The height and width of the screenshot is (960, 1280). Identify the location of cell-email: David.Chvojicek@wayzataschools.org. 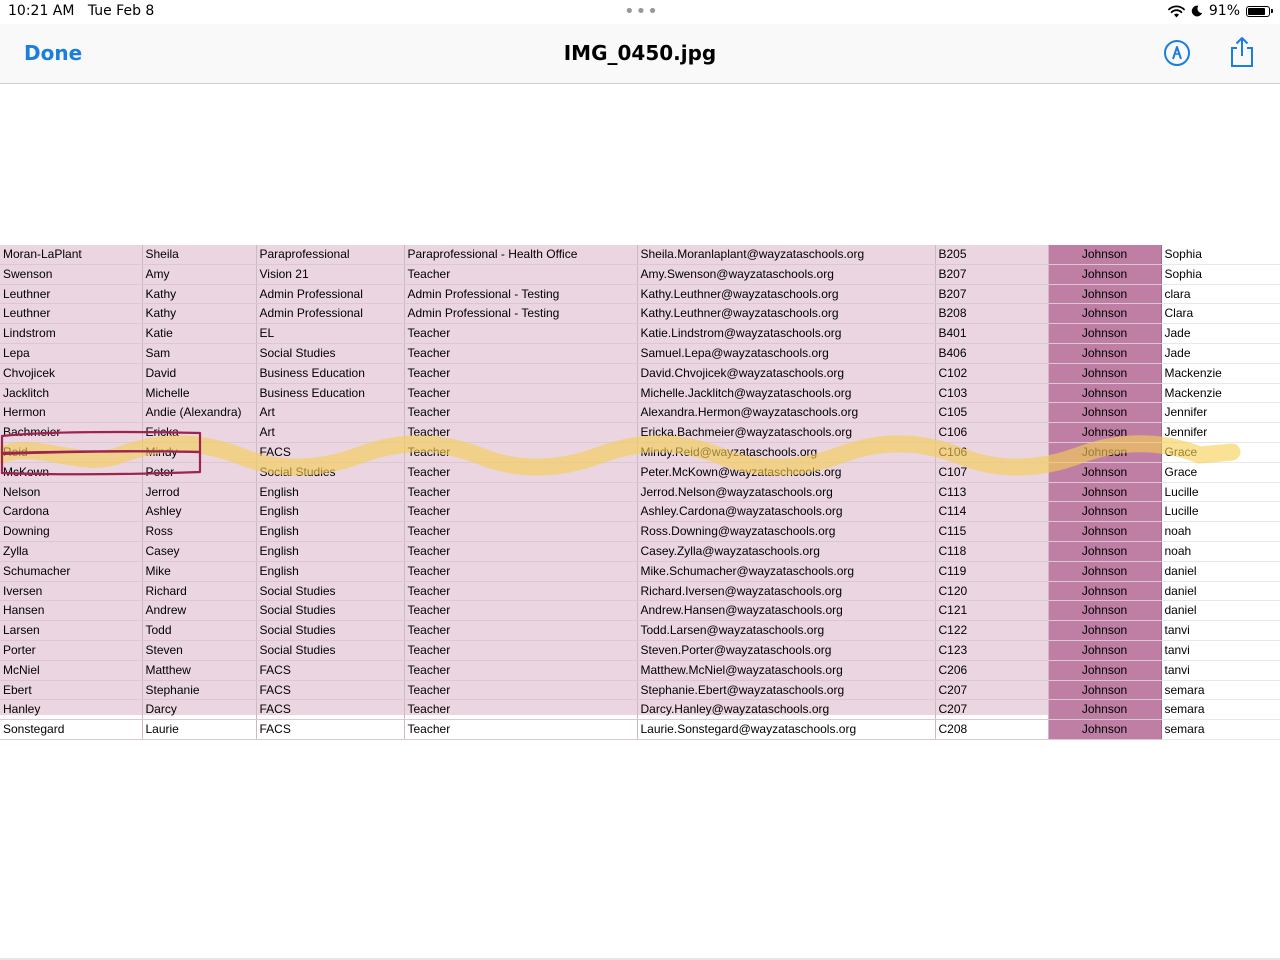
(786, 373).